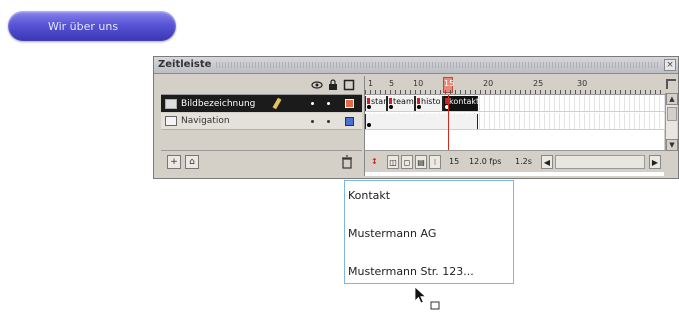 Image resolution: width=679 pixels, height=314 pixels. Describe the element at coordinates (261, 121) in the screenshot. I see `layer-row-navigation: Navigation` at that location.